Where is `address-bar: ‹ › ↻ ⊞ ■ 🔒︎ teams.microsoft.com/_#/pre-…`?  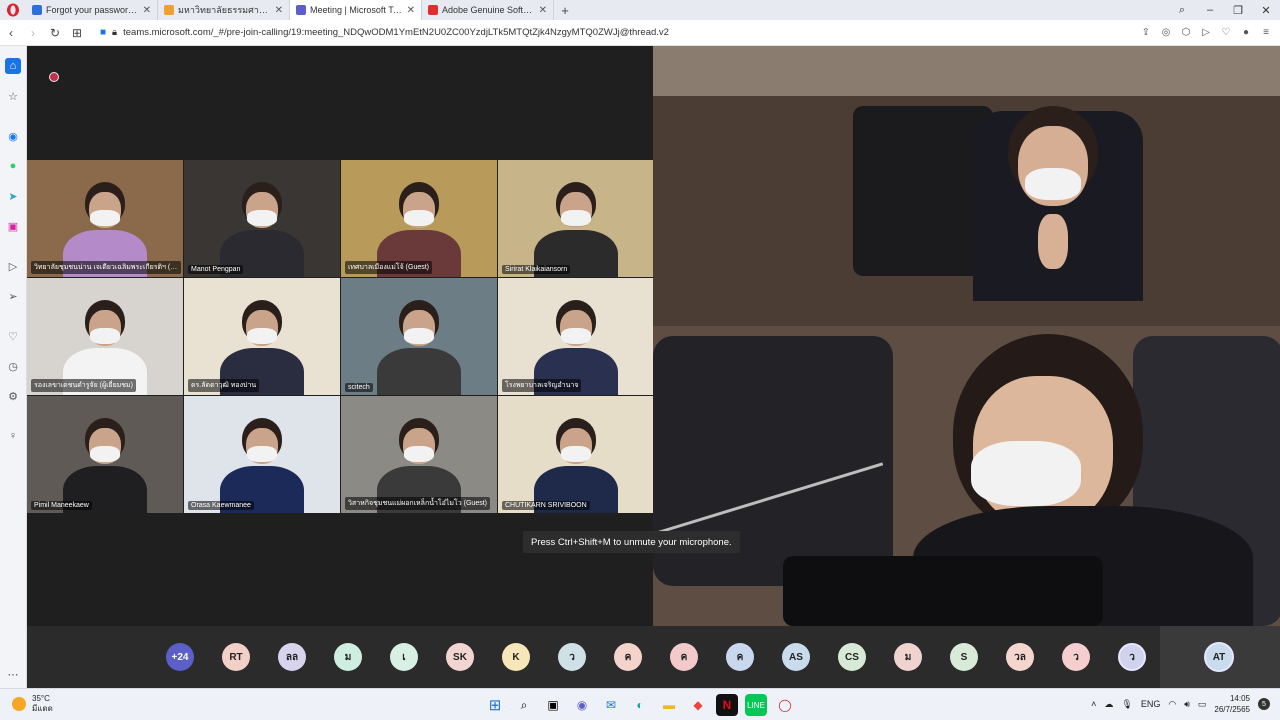
address-bar: ‹ › ↻ ⊞ ■ 🔒︎ teams.microsoft.com/_#/pre-… is located at coordinates (640, 33).